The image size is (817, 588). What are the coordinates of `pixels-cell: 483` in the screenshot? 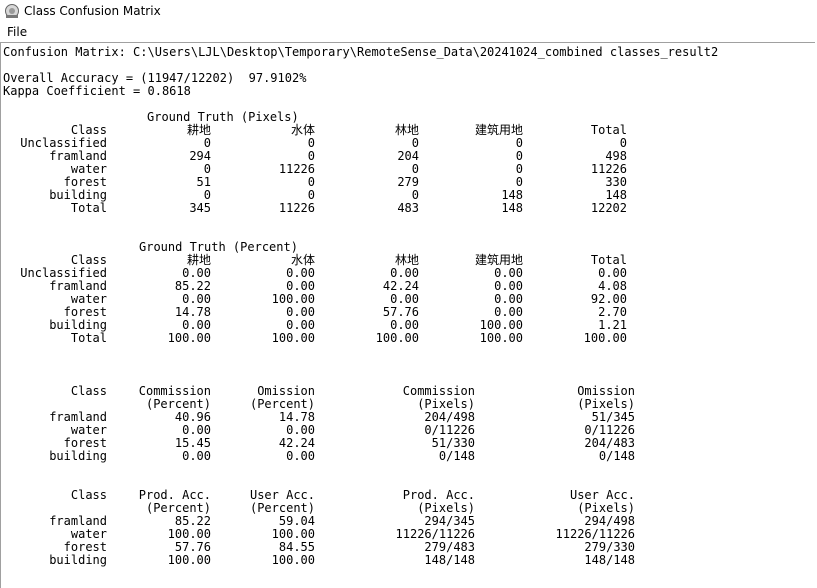 It's located at (408, 208).